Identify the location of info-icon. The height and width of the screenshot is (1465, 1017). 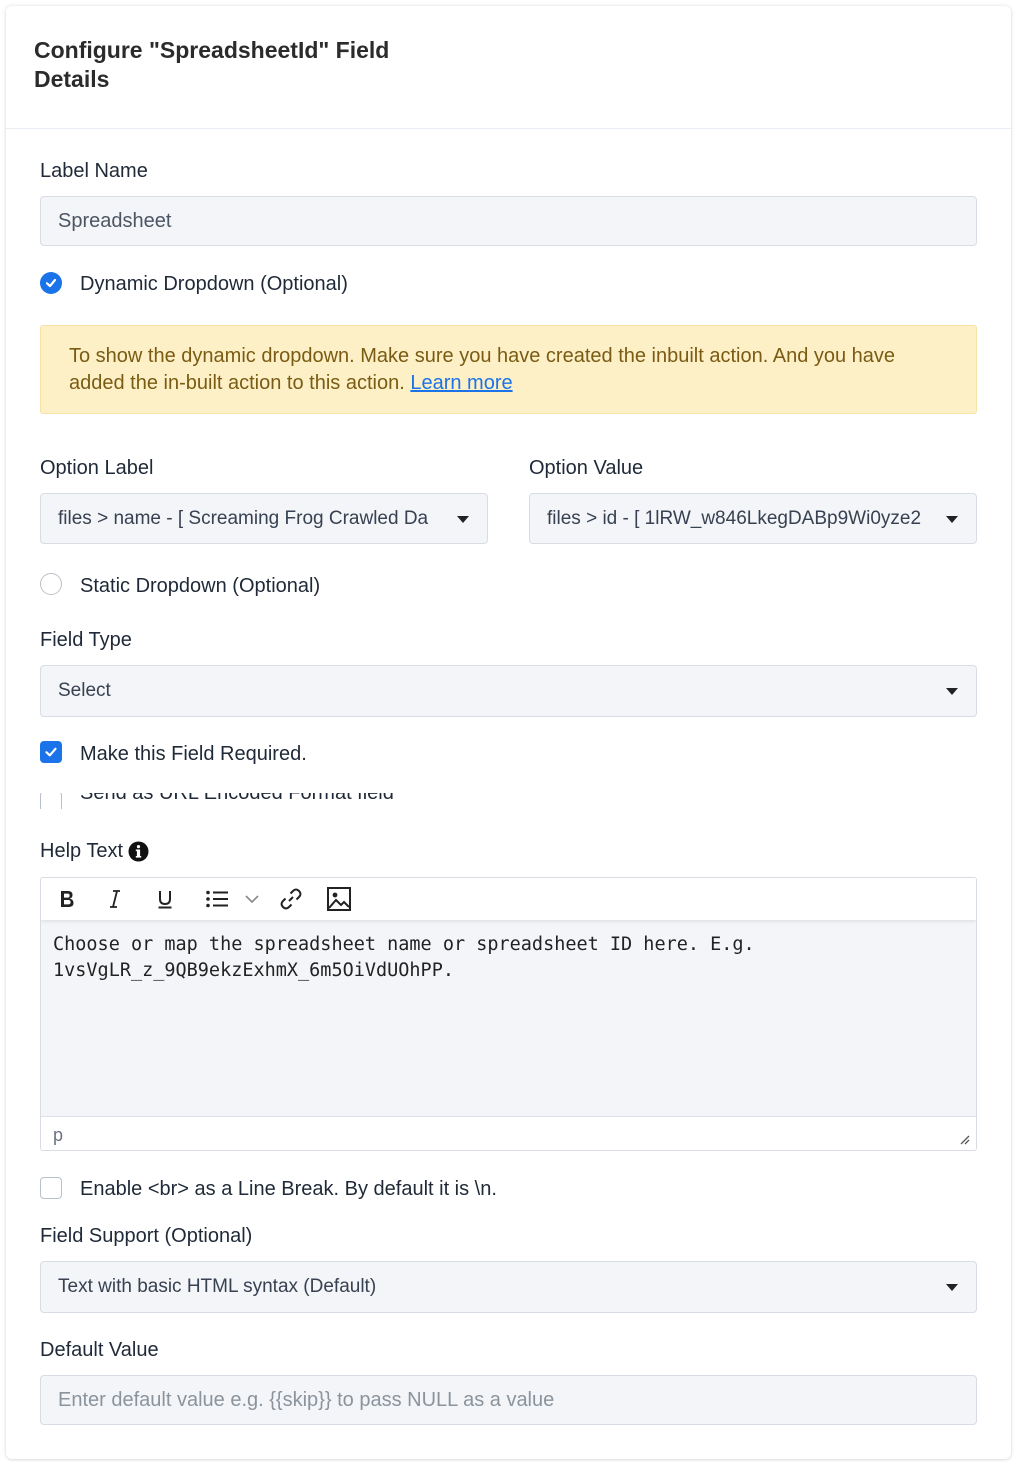
(138, 851).